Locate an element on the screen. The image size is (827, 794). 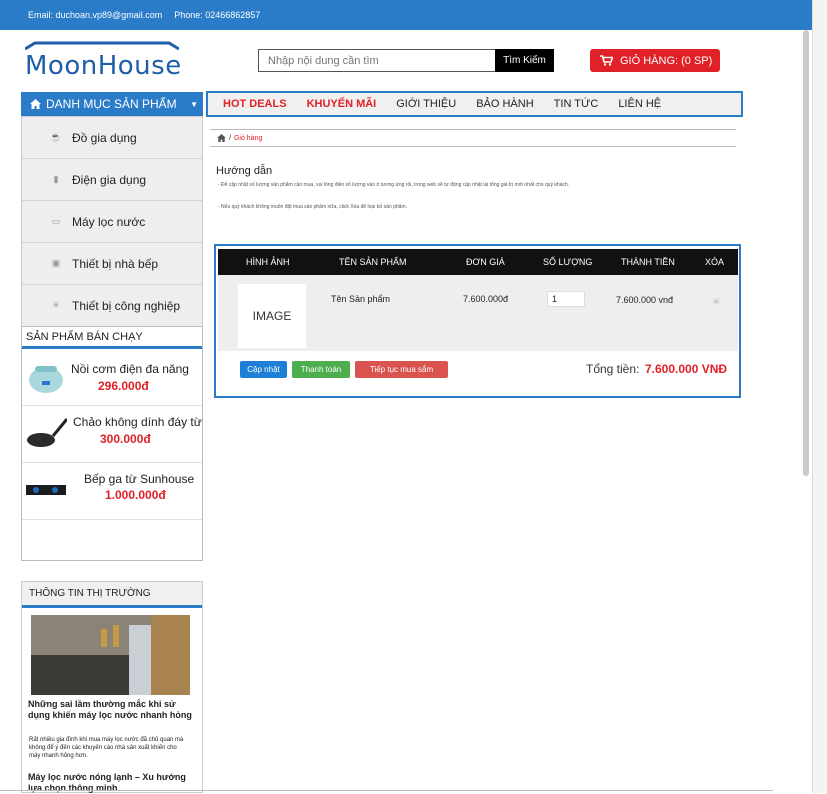
bestseller-title: SẢN PHẨM BÁN CHẠY is located at coordinates (112, 338).